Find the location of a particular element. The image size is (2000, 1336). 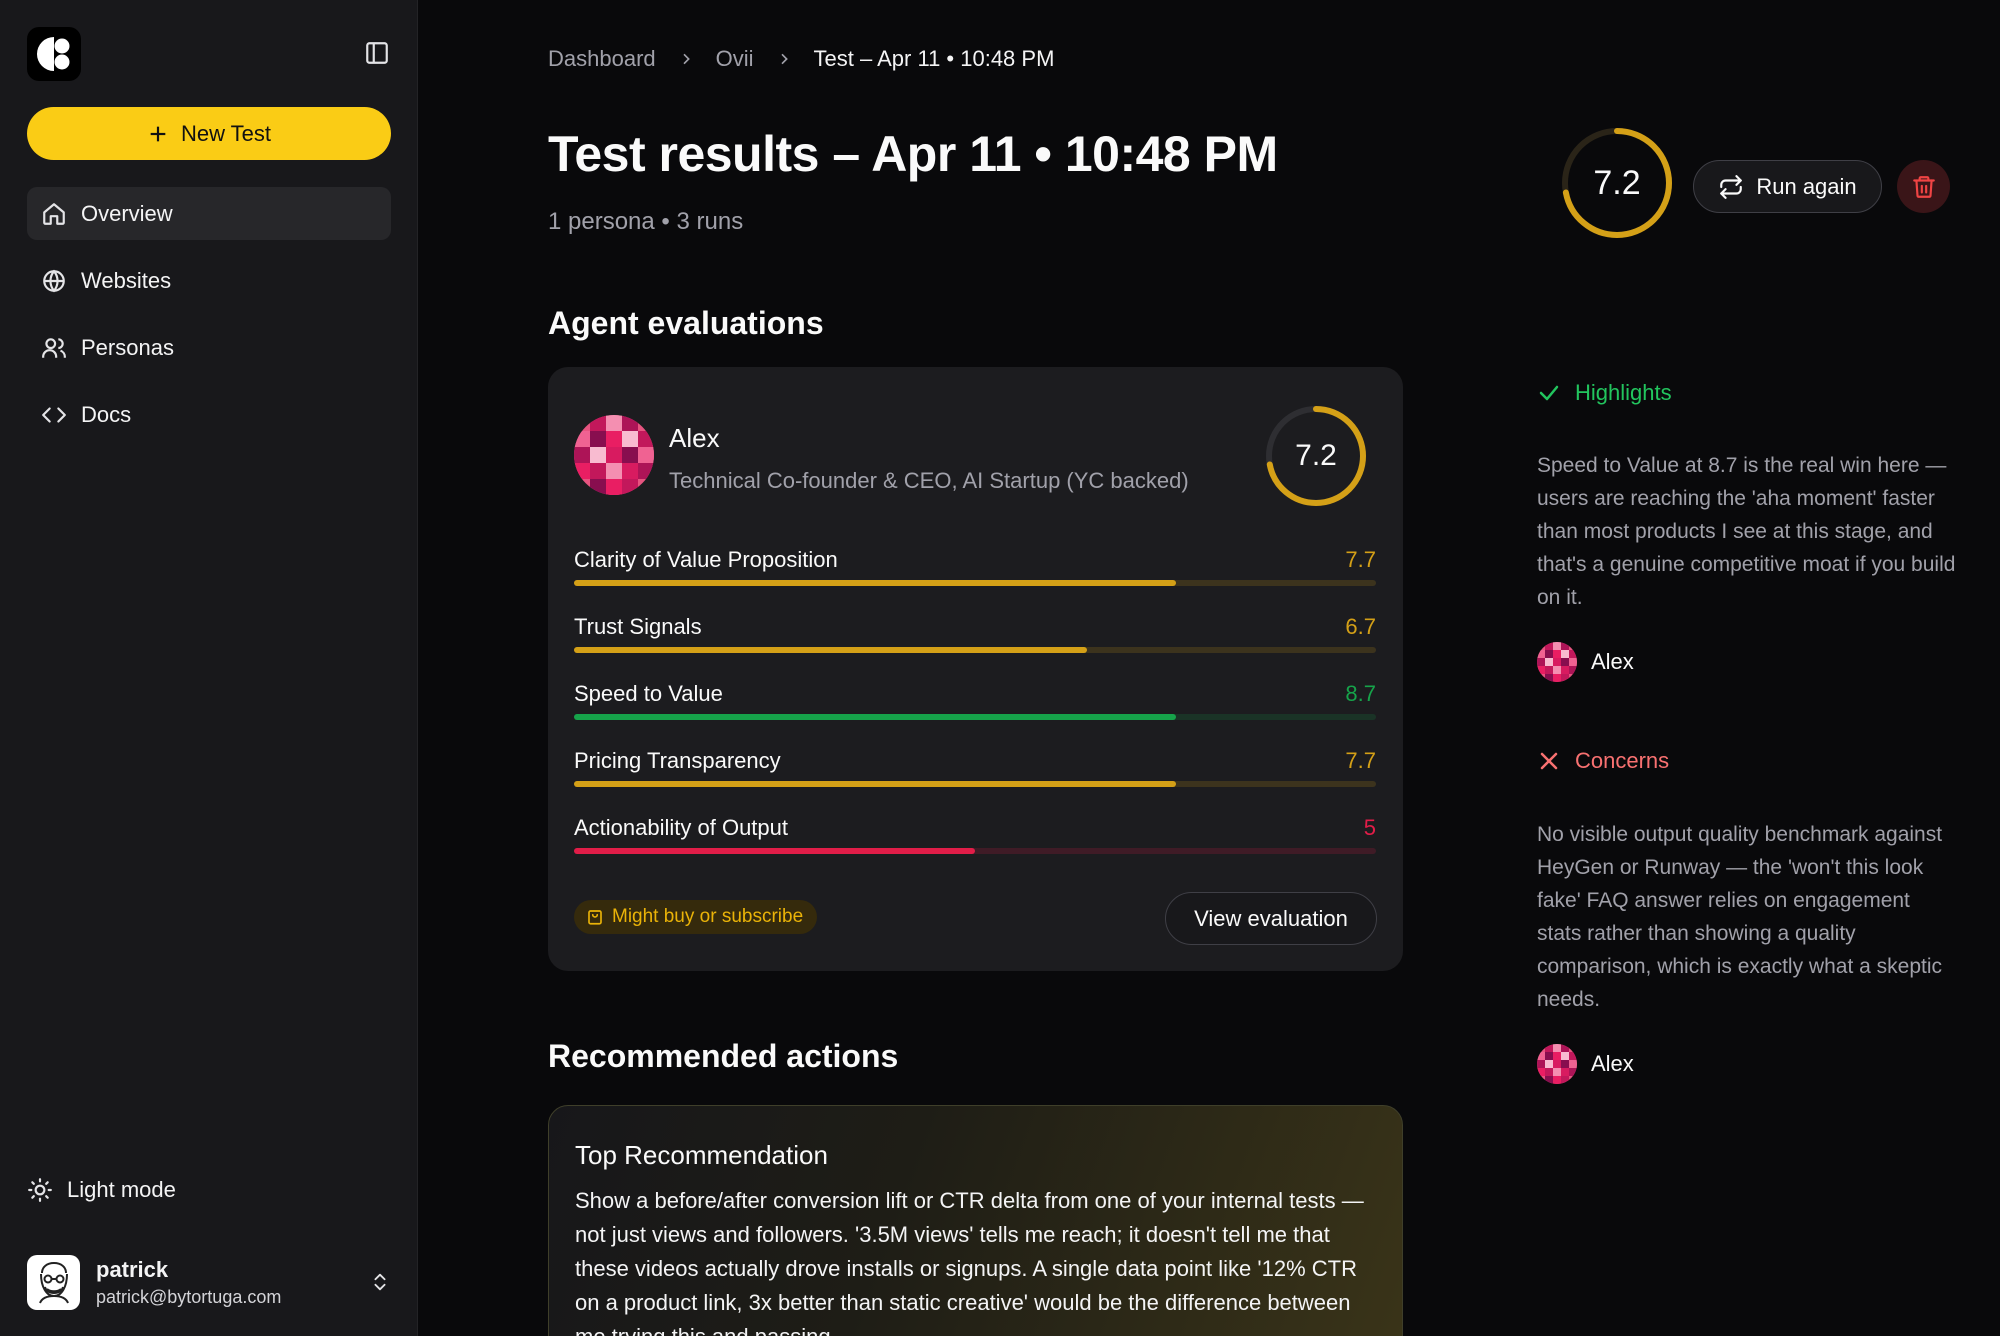

concerns-title: Concerns is located at coordinates (1622, 760).